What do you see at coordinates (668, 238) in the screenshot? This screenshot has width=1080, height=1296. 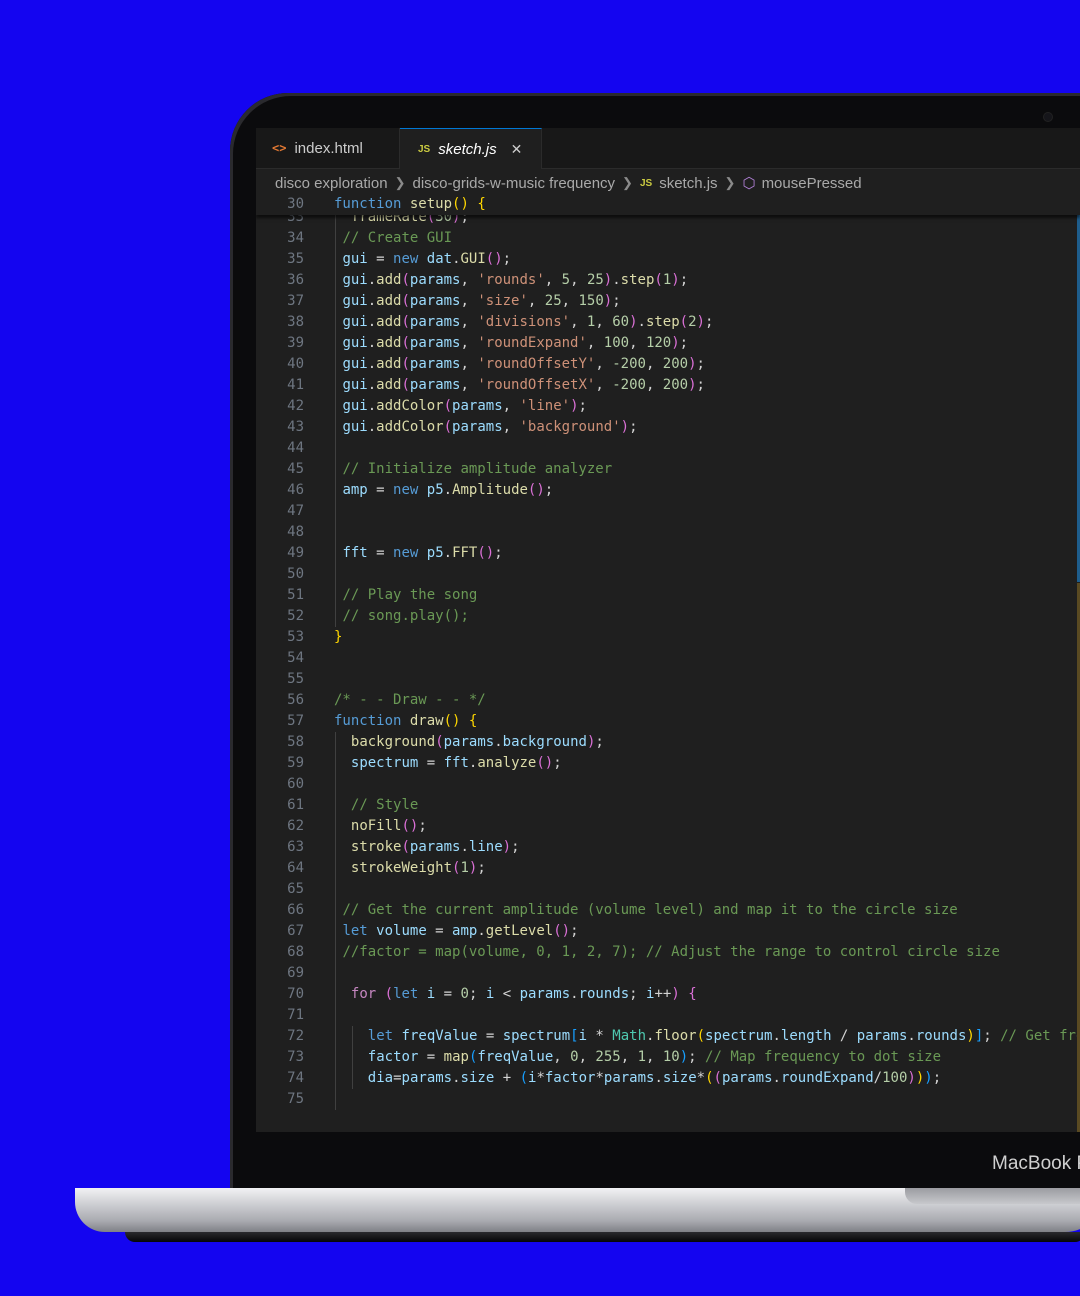 I see `code-line: 34 // Create GUI` at bounding box center [668, 238].